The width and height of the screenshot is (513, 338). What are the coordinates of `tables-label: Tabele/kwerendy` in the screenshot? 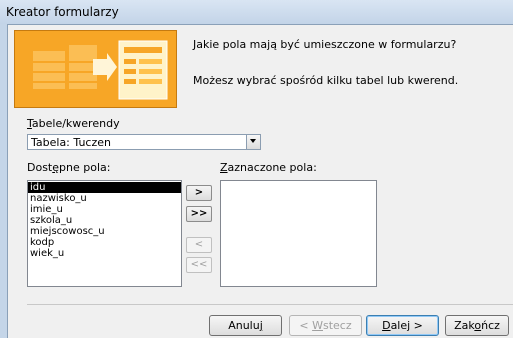 It's located at (73, 123).